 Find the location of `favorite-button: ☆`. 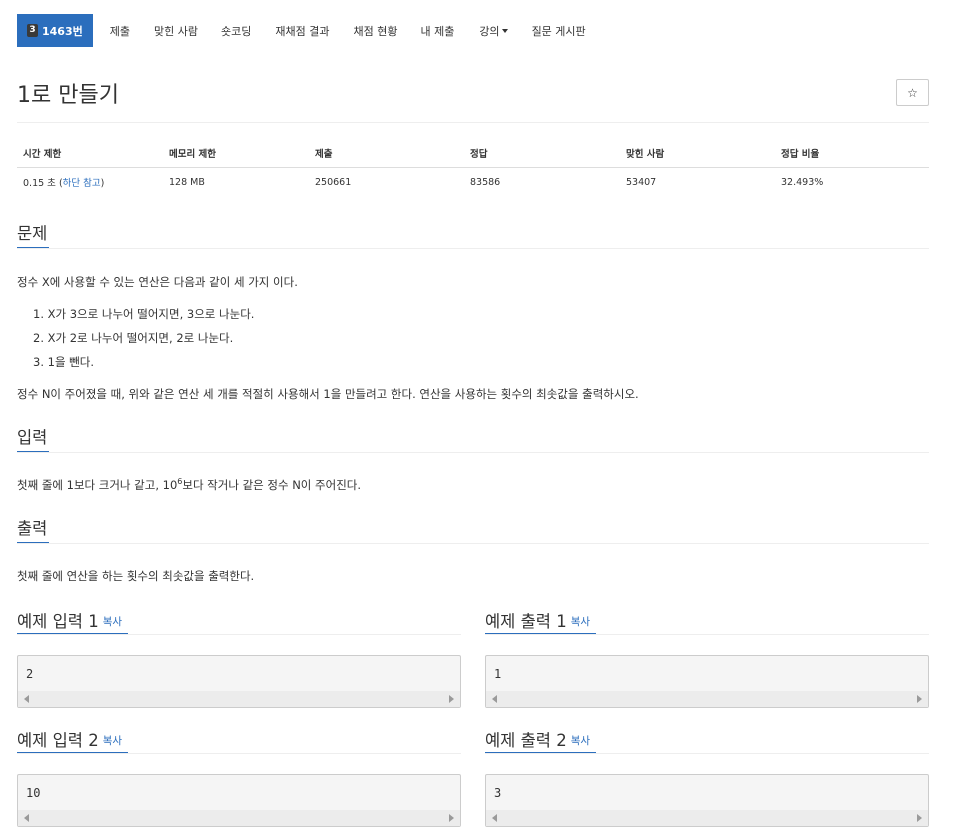

favorite-button: ☆ is located at coordinates (912, 92).